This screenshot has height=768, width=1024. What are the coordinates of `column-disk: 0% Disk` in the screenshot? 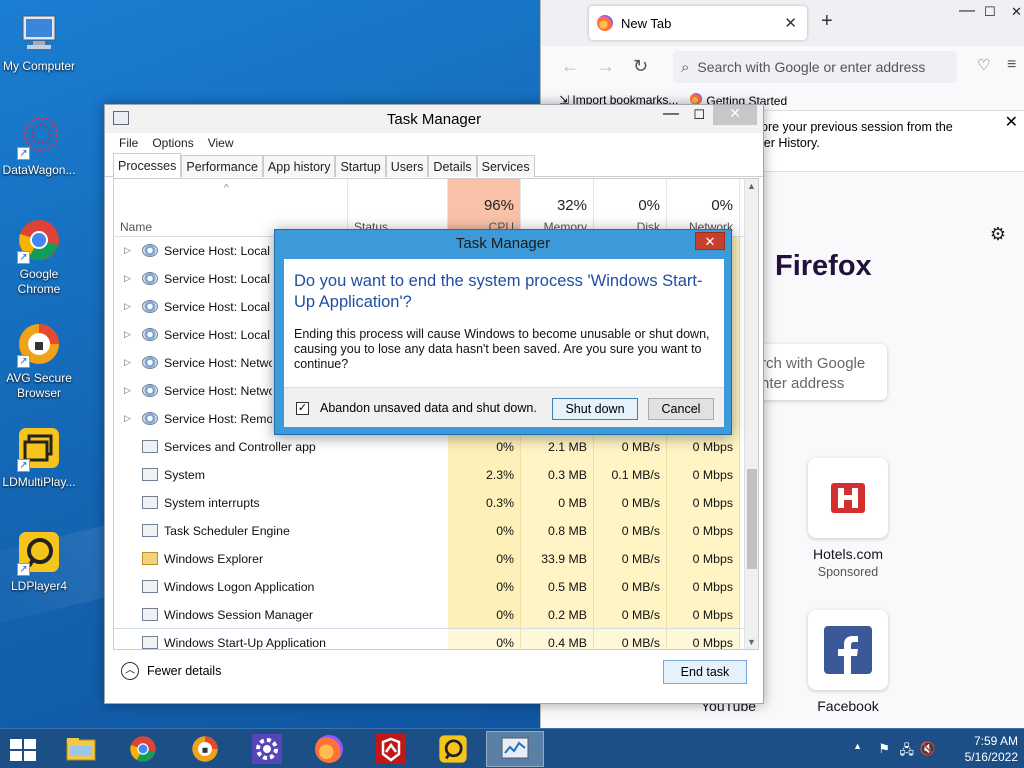 It's located at (630, 207).